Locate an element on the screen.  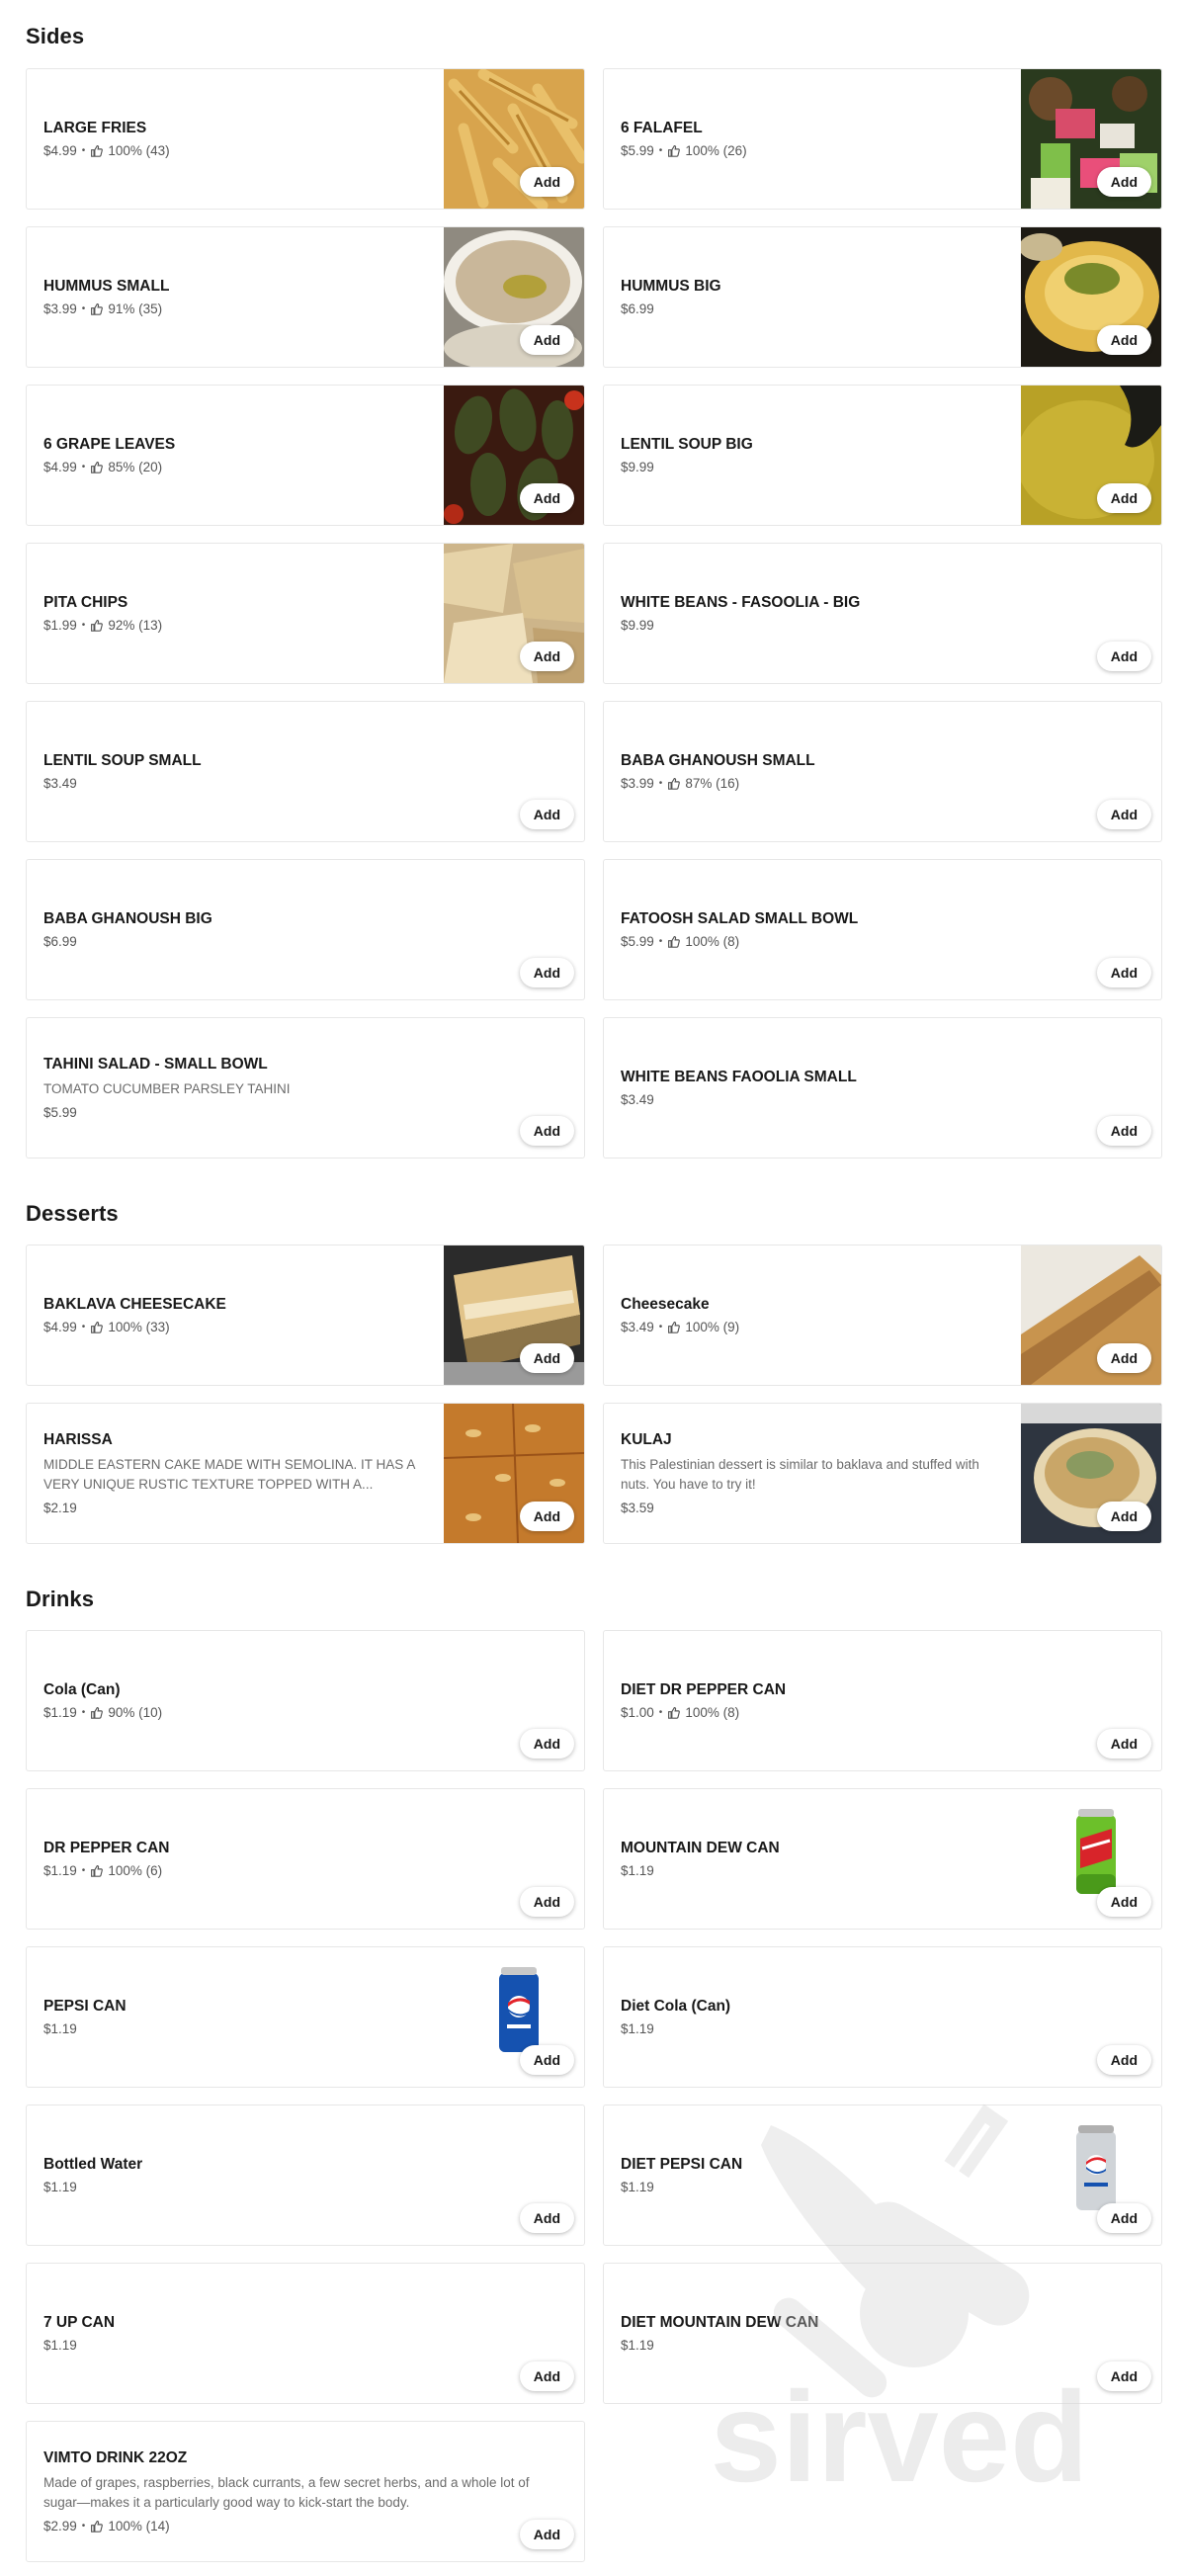
menu-item-card: 7 UP CAN $1.19 Add is located at coordinates (305, 2333).